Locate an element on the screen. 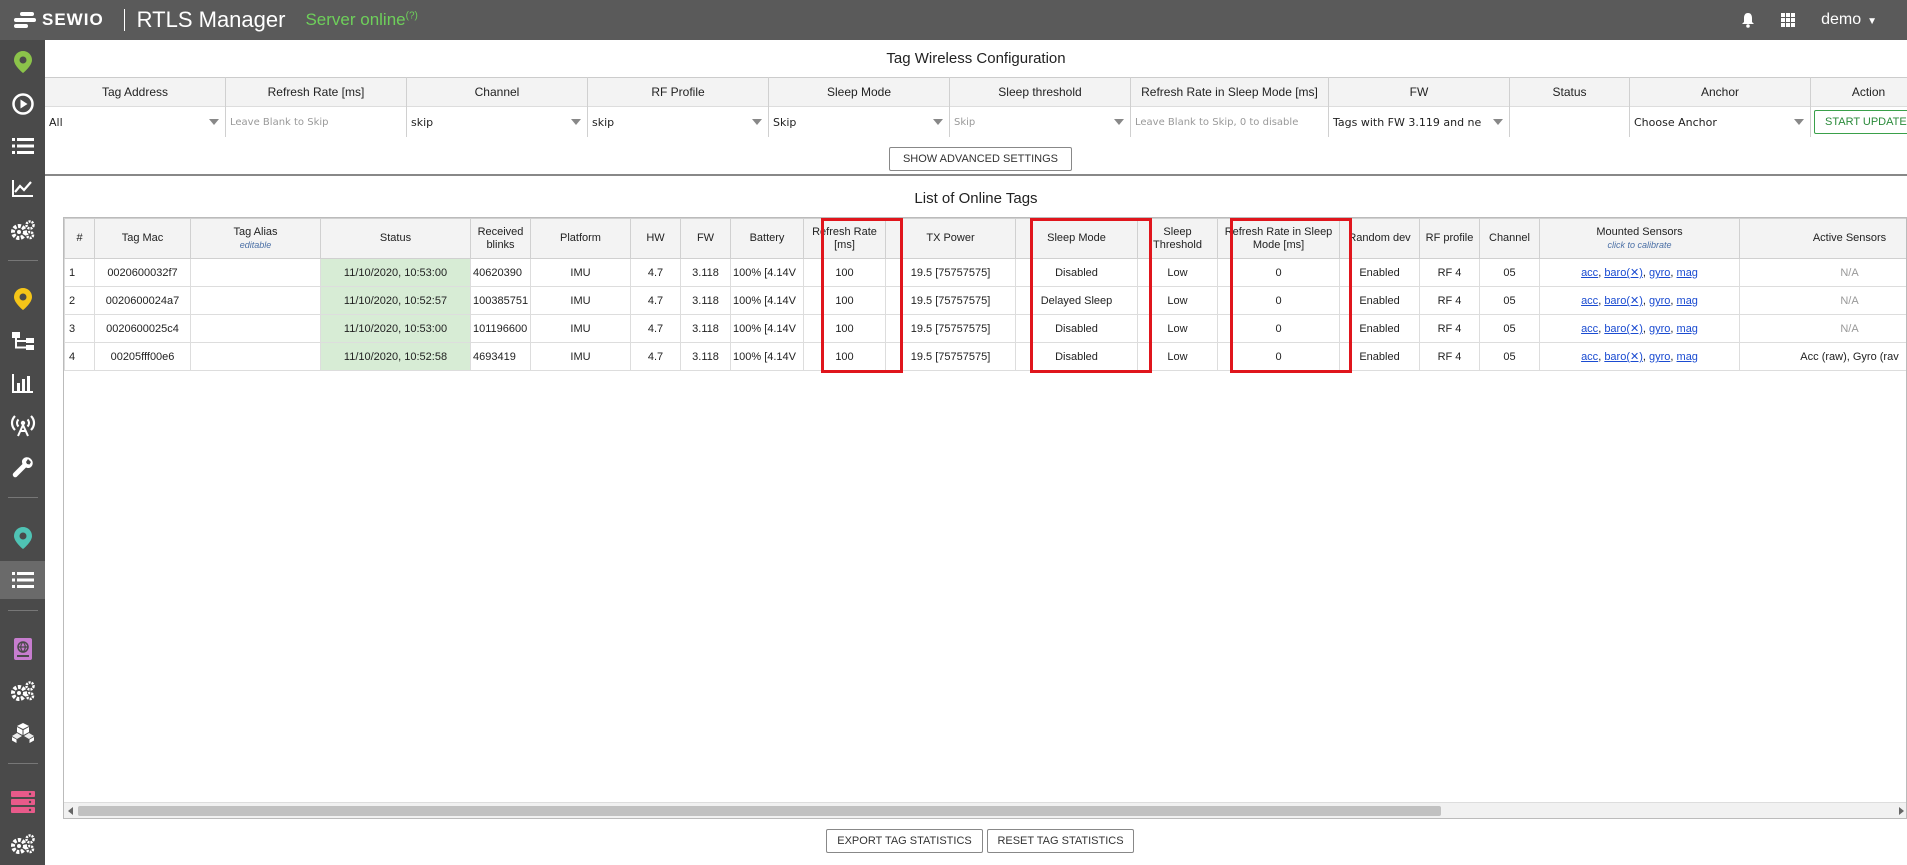  column-header: Battery is located at coordinates (767, 238).